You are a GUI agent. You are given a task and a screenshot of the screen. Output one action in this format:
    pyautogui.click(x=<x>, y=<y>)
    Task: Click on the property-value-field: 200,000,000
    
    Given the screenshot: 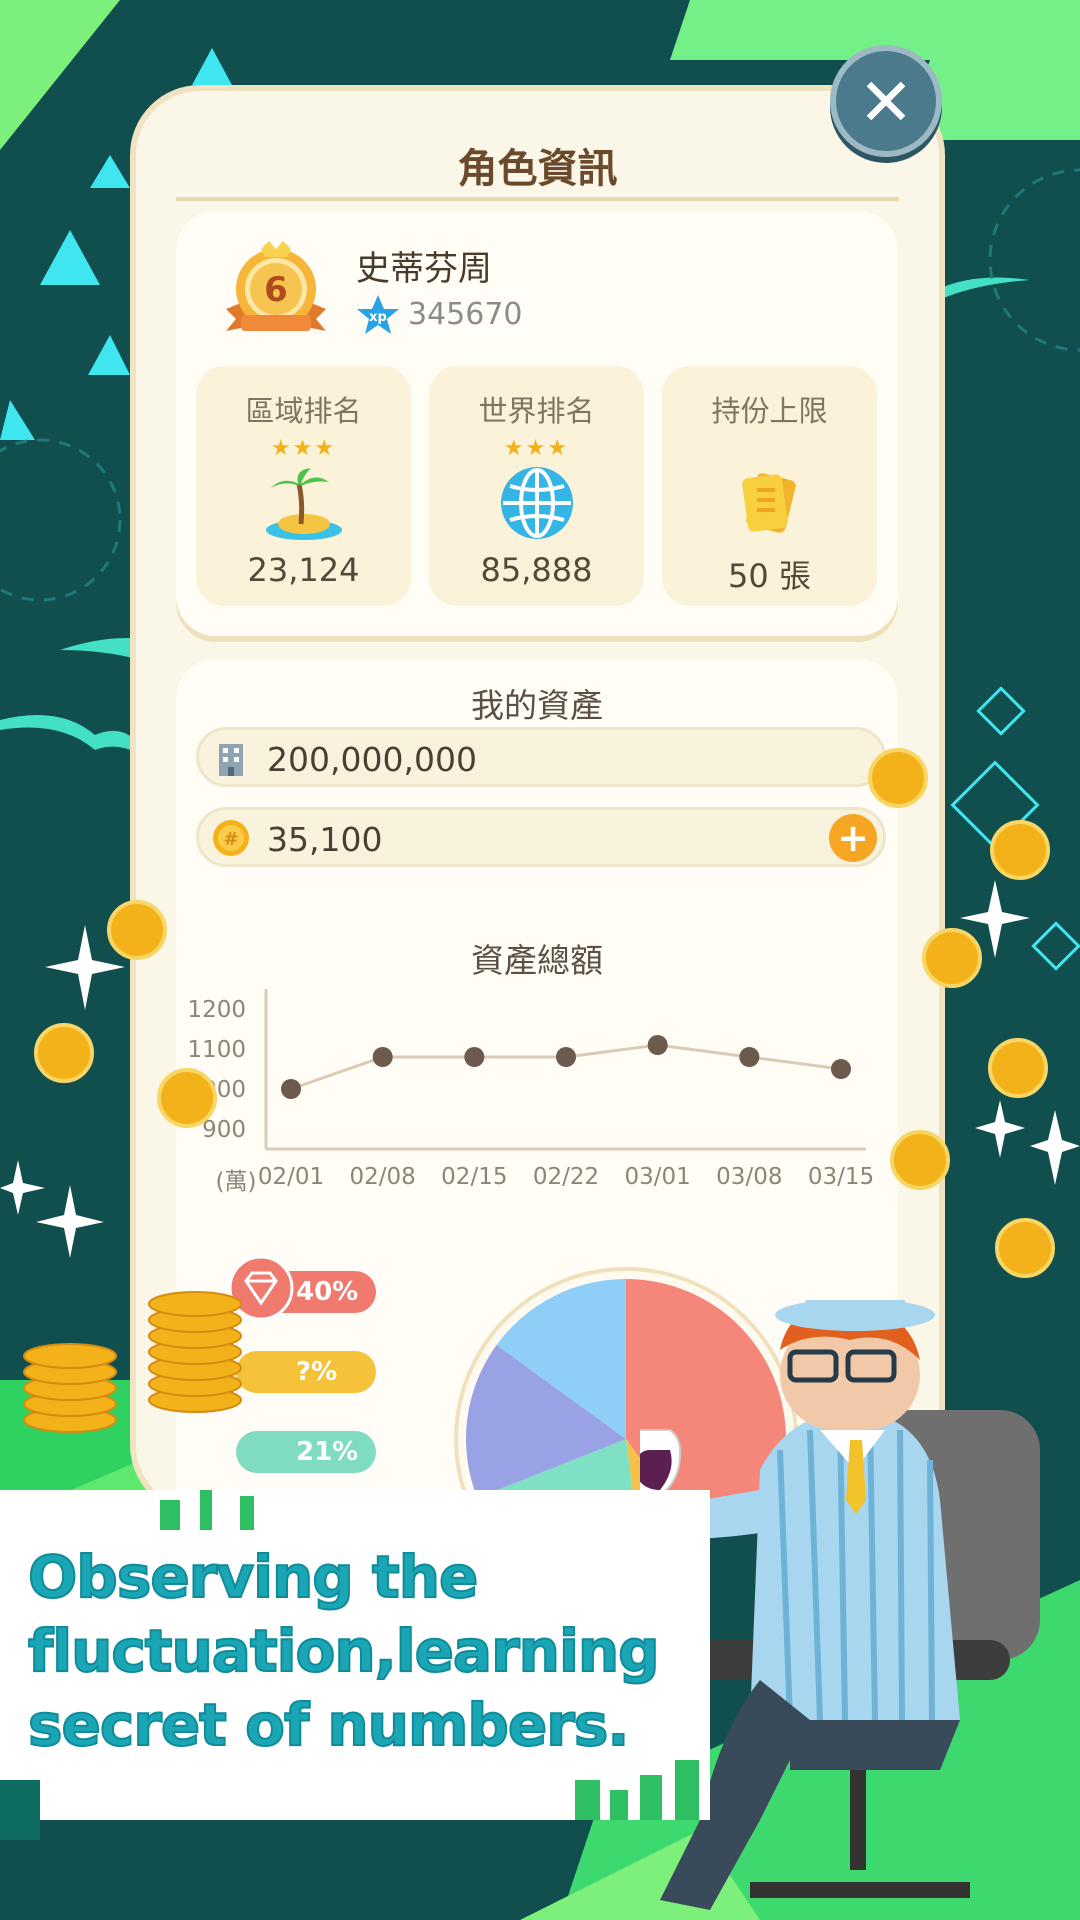 What is the action you would take?
    pyautogui.click(x=541, y=757)
    